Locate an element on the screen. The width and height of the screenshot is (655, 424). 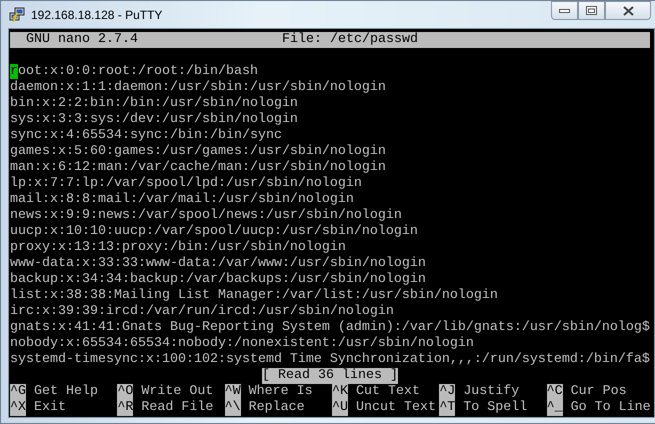
shortcut-label: Cut Text is located at coordinates (388, 392).